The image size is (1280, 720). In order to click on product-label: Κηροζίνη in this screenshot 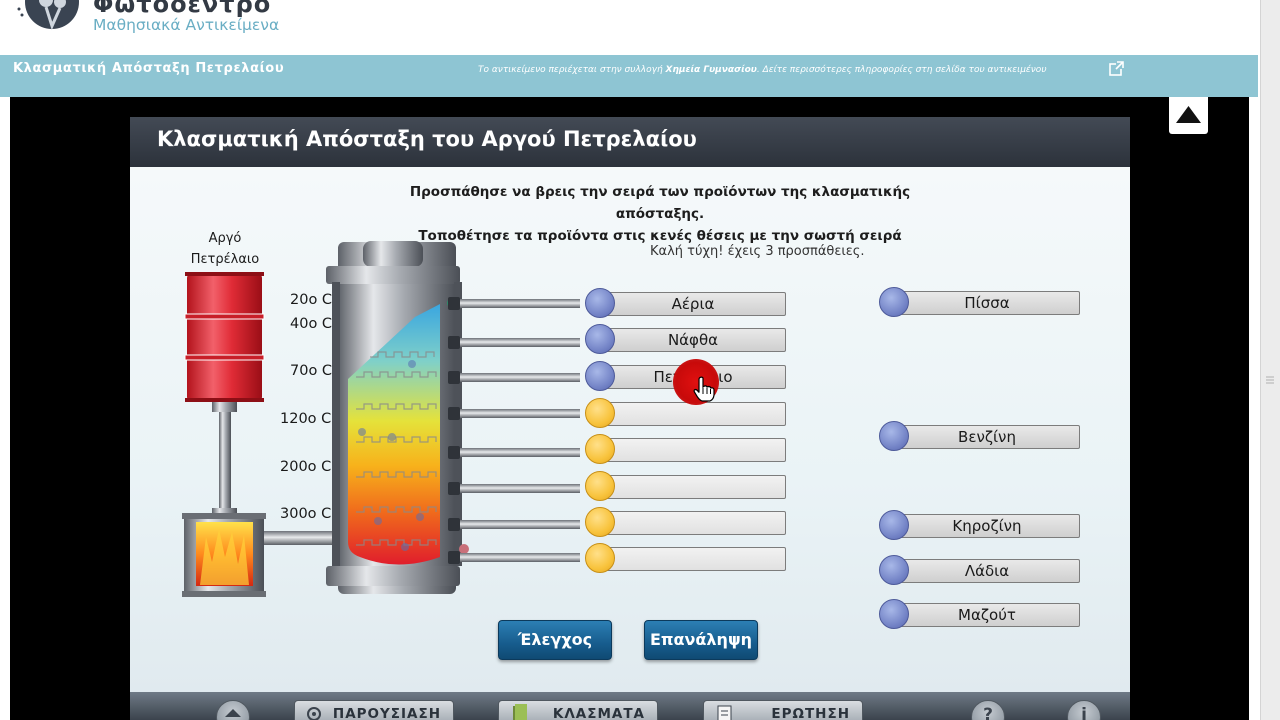, I will do `click(987, 526)`.